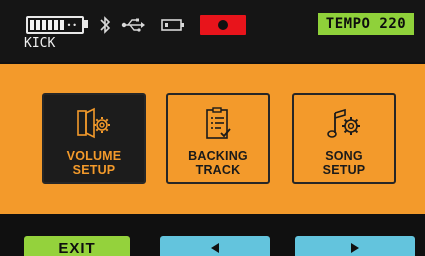 This screenshot has height=256, width=425. What do you see at coordinates (94, 163) in the screenshot?
I see `volume-setup-label: VOLUME SETUP` at bounding box center [94, 163].